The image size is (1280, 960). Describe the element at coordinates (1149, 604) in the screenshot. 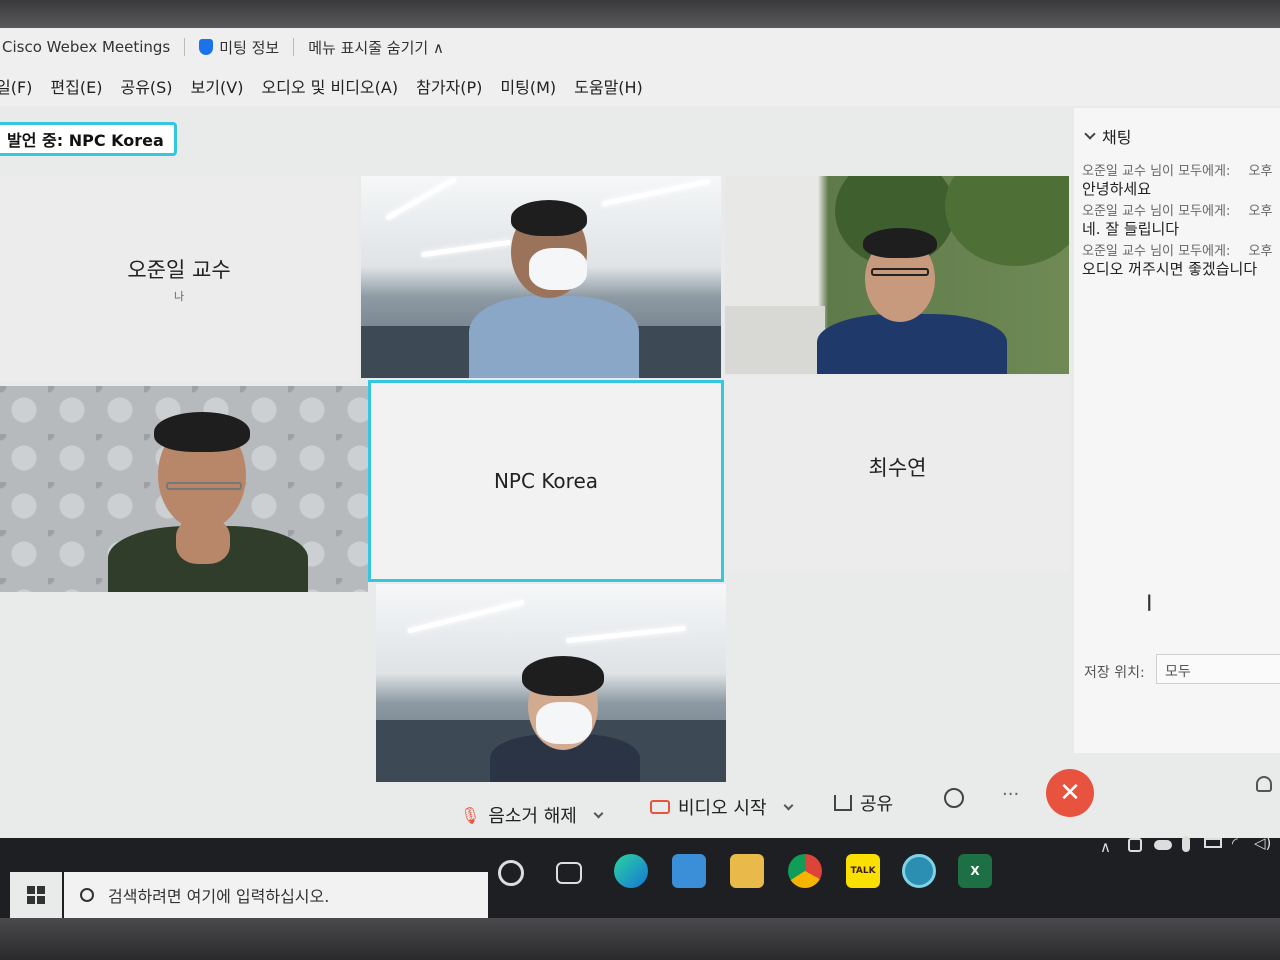

I see `text-cursor-icon: Ι` at that location.